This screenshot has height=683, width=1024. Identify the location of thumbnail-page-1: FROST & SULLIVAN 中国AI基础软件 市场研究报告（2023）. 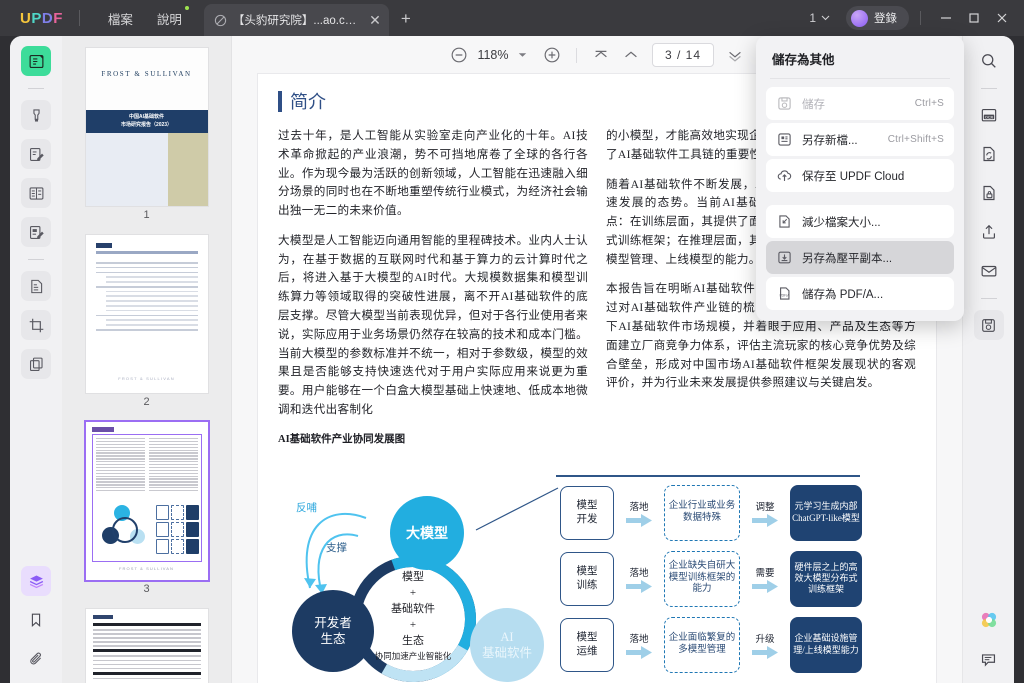
(146, 127).